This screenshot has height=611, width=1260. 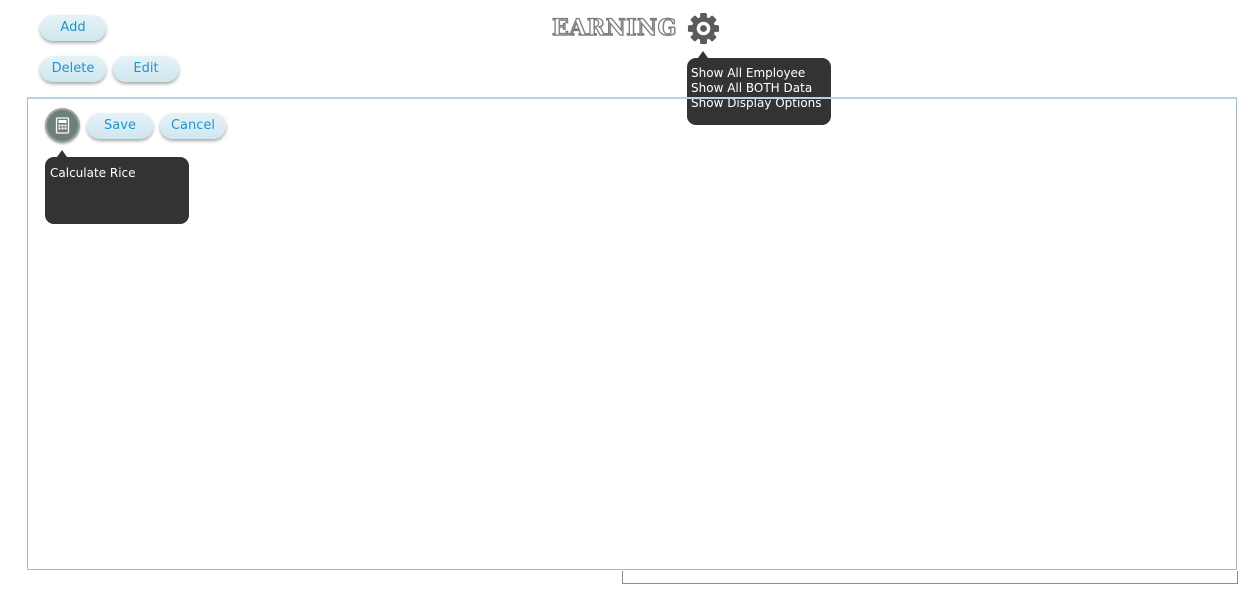 I want to click on edit-button: Edit, so click(x=146, y=69).